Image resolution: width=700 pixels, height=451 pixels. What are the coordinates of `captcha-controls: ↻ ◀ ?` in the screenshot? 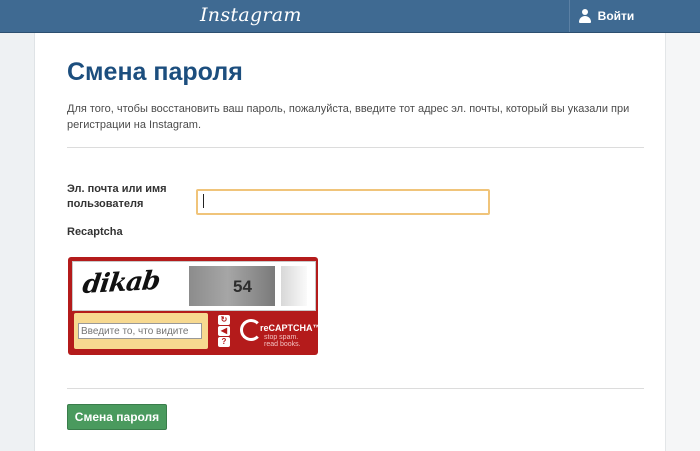 It's located at (224, 332).